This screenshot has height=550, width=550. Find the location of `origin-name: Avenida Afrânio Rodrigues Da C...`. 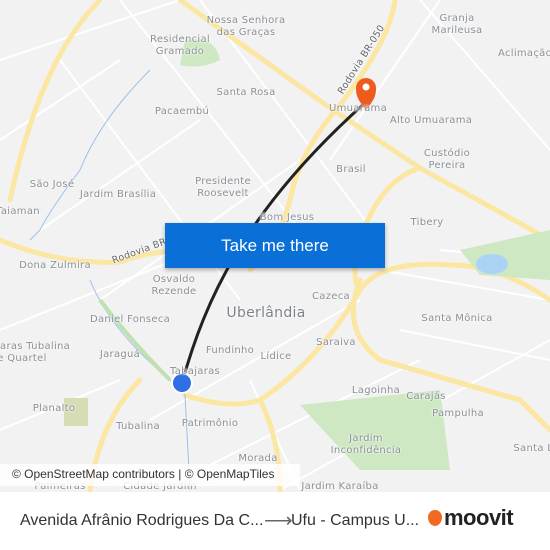

origin-name: Avenida Afrânio Rodrigues Da C... is located at coordinates (142, 520).